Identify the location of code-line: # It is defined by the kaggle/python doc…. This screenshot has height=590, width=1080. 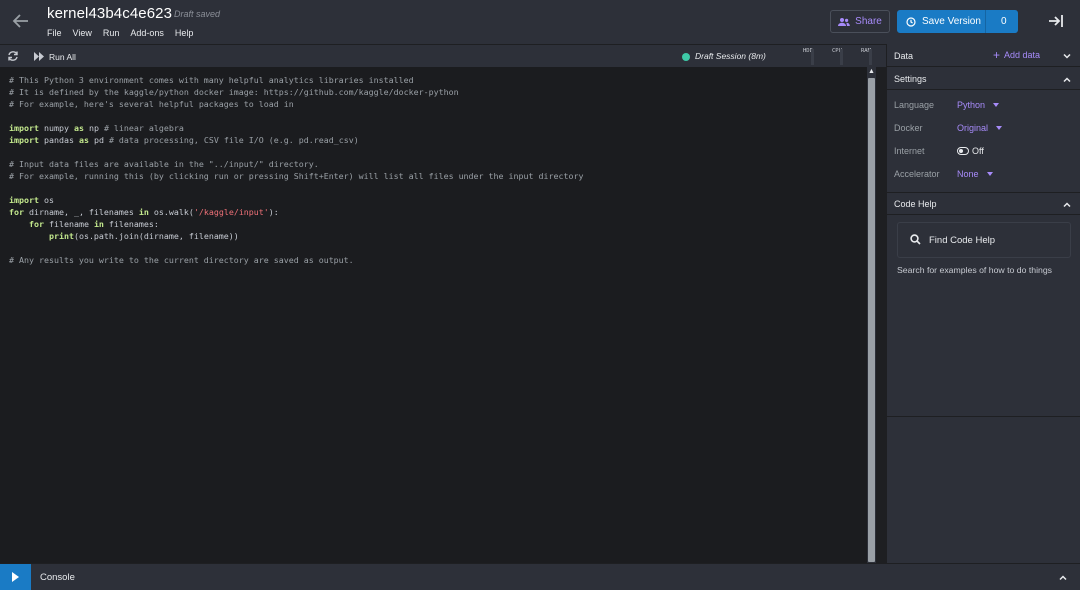
(296, 92).